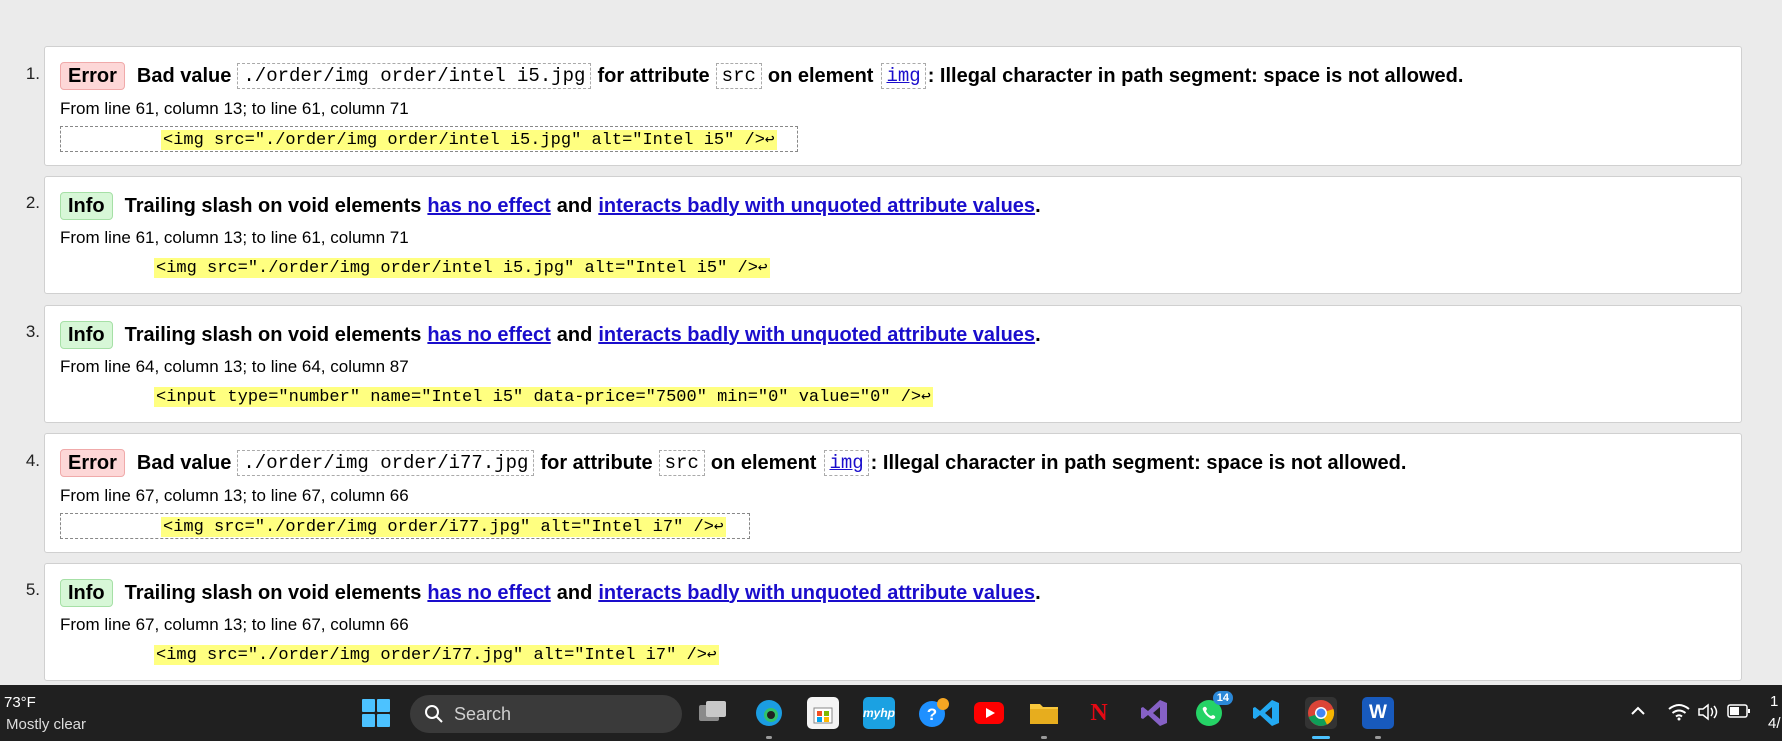 The width and height of the screenshot is (1782, 741). I want to click on visual-studio-icon, so click(1154, 713).